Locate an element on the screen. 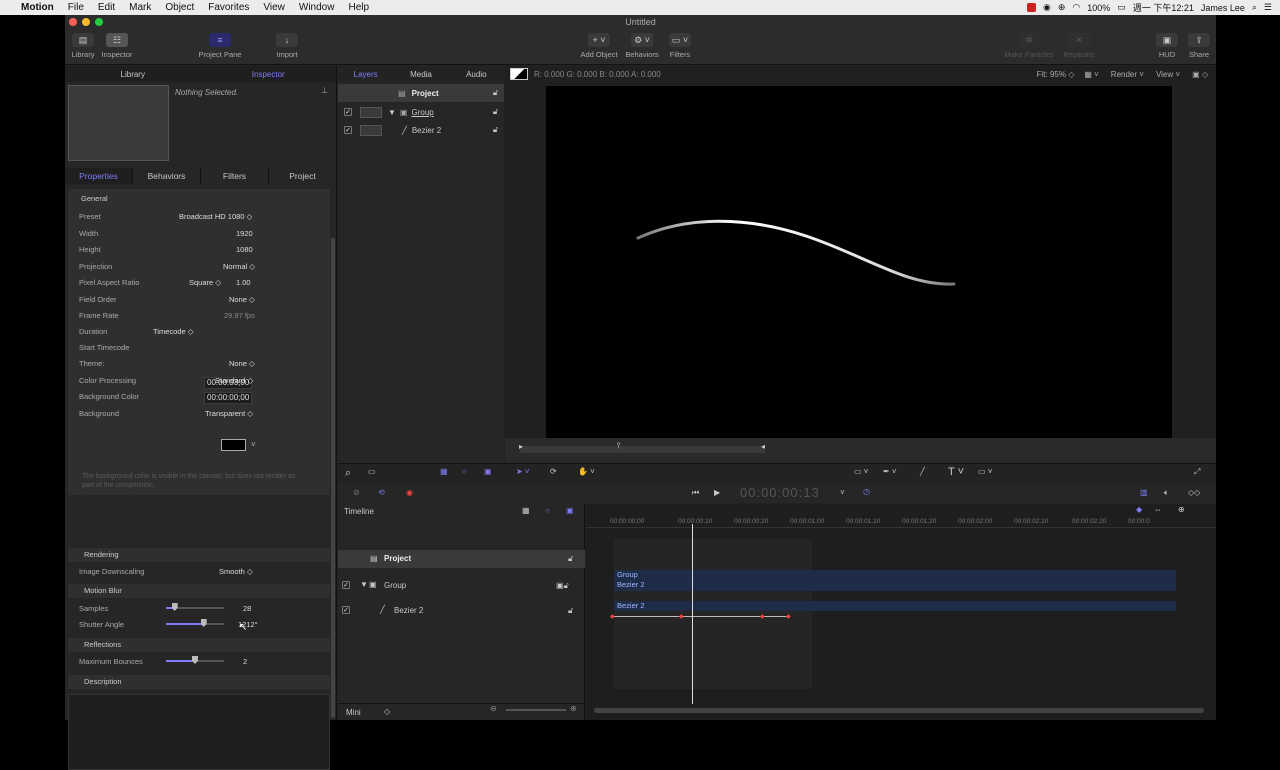  menu-favorites: Favorites is located at coordinates (228, 7).